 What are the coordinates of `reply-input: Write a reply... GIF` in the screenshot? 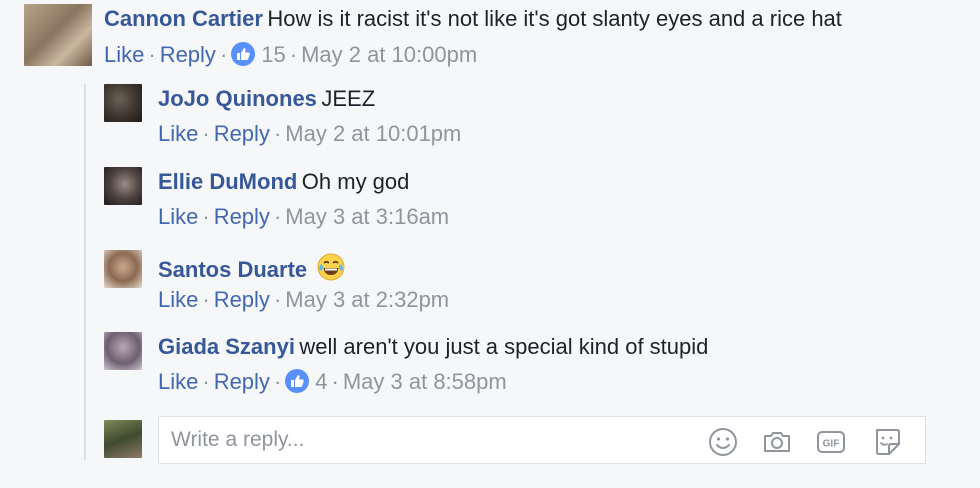 It's located at (542, 440).